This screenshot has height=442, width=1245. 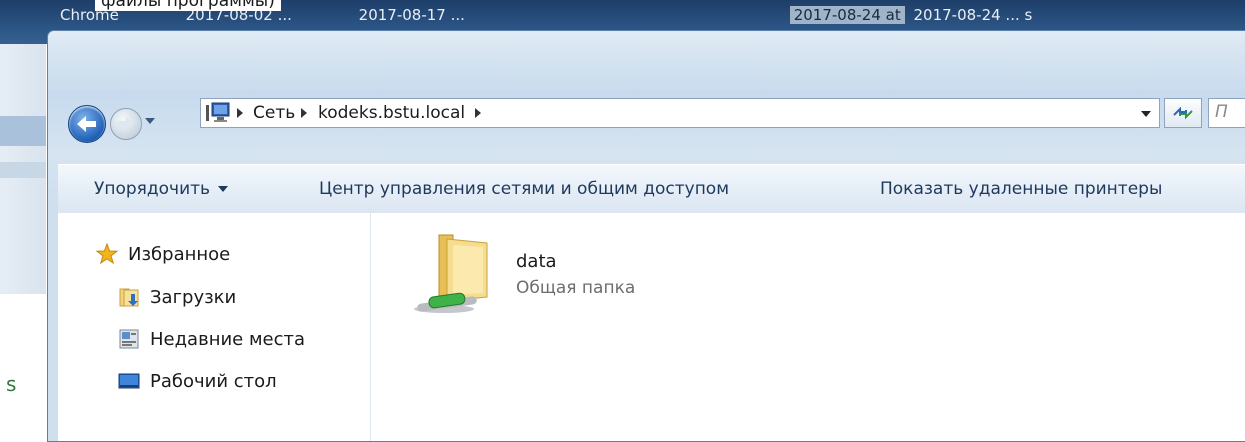 I want to click on bg-strip-item-selected: 2017-08-24 at, so click(x=847, y=15).